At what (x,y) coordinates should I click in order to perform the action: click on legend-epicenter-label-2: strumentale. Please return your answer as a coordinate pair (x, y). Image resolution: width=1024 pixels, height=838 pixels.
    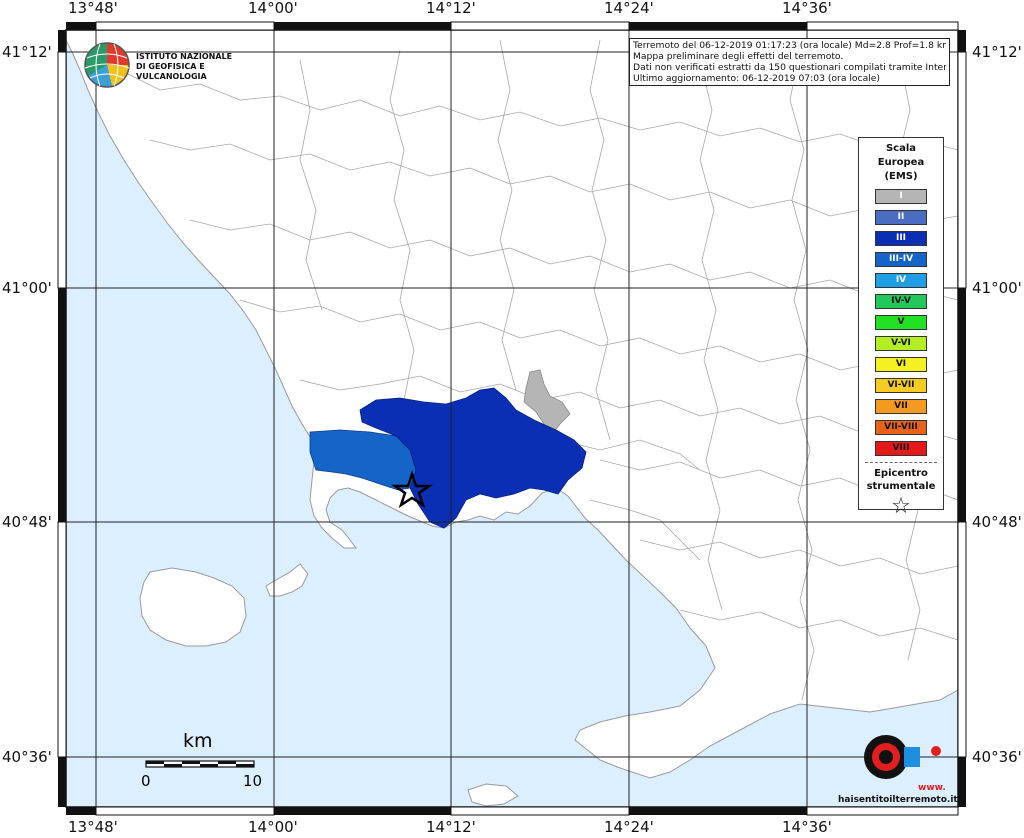
    Looking at the image, I should click on (901, 486).